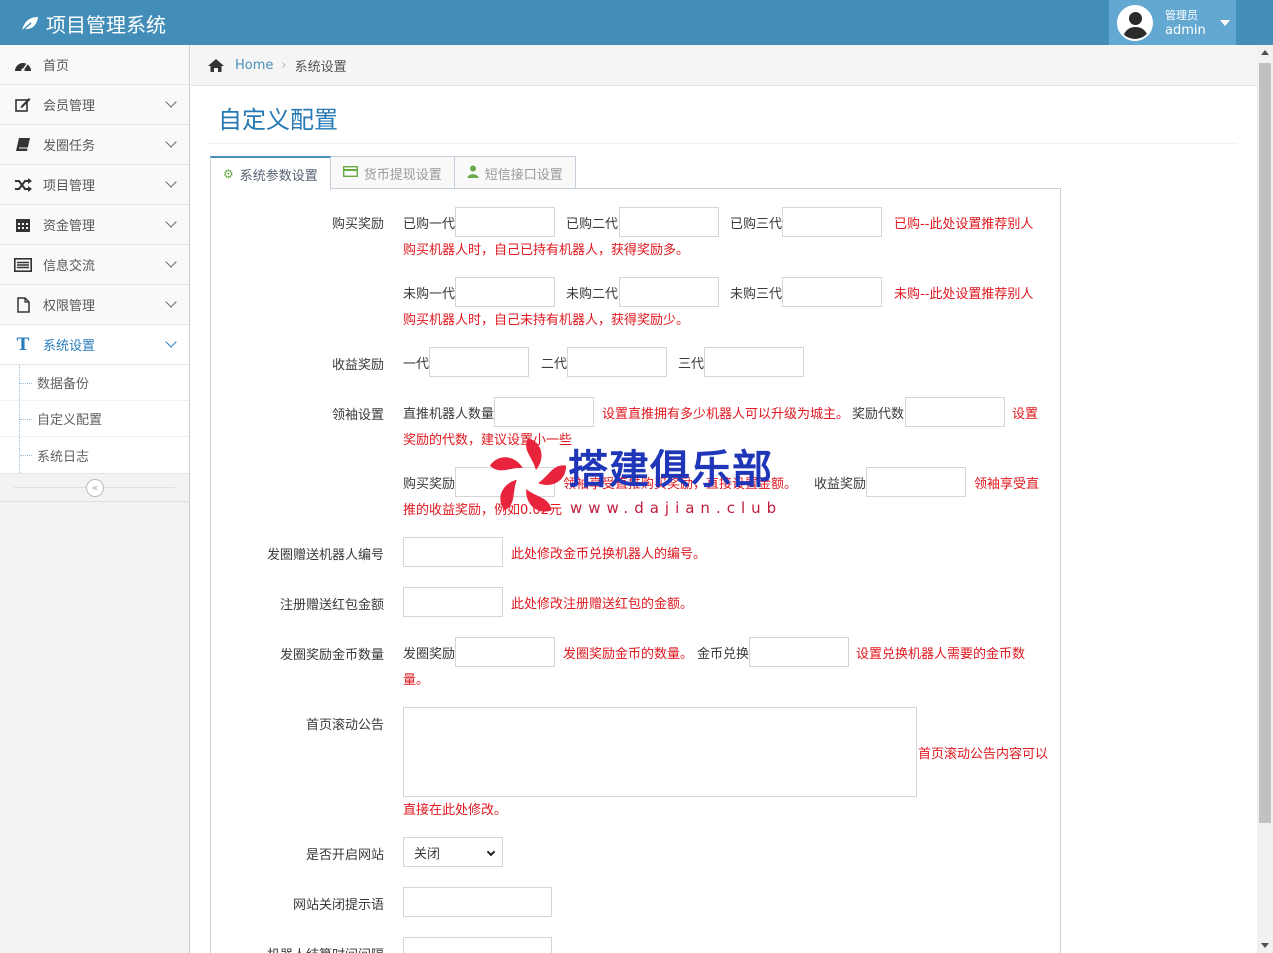  I want to click on close-tip-label: 网站关闭提示语, so click(338, 905).